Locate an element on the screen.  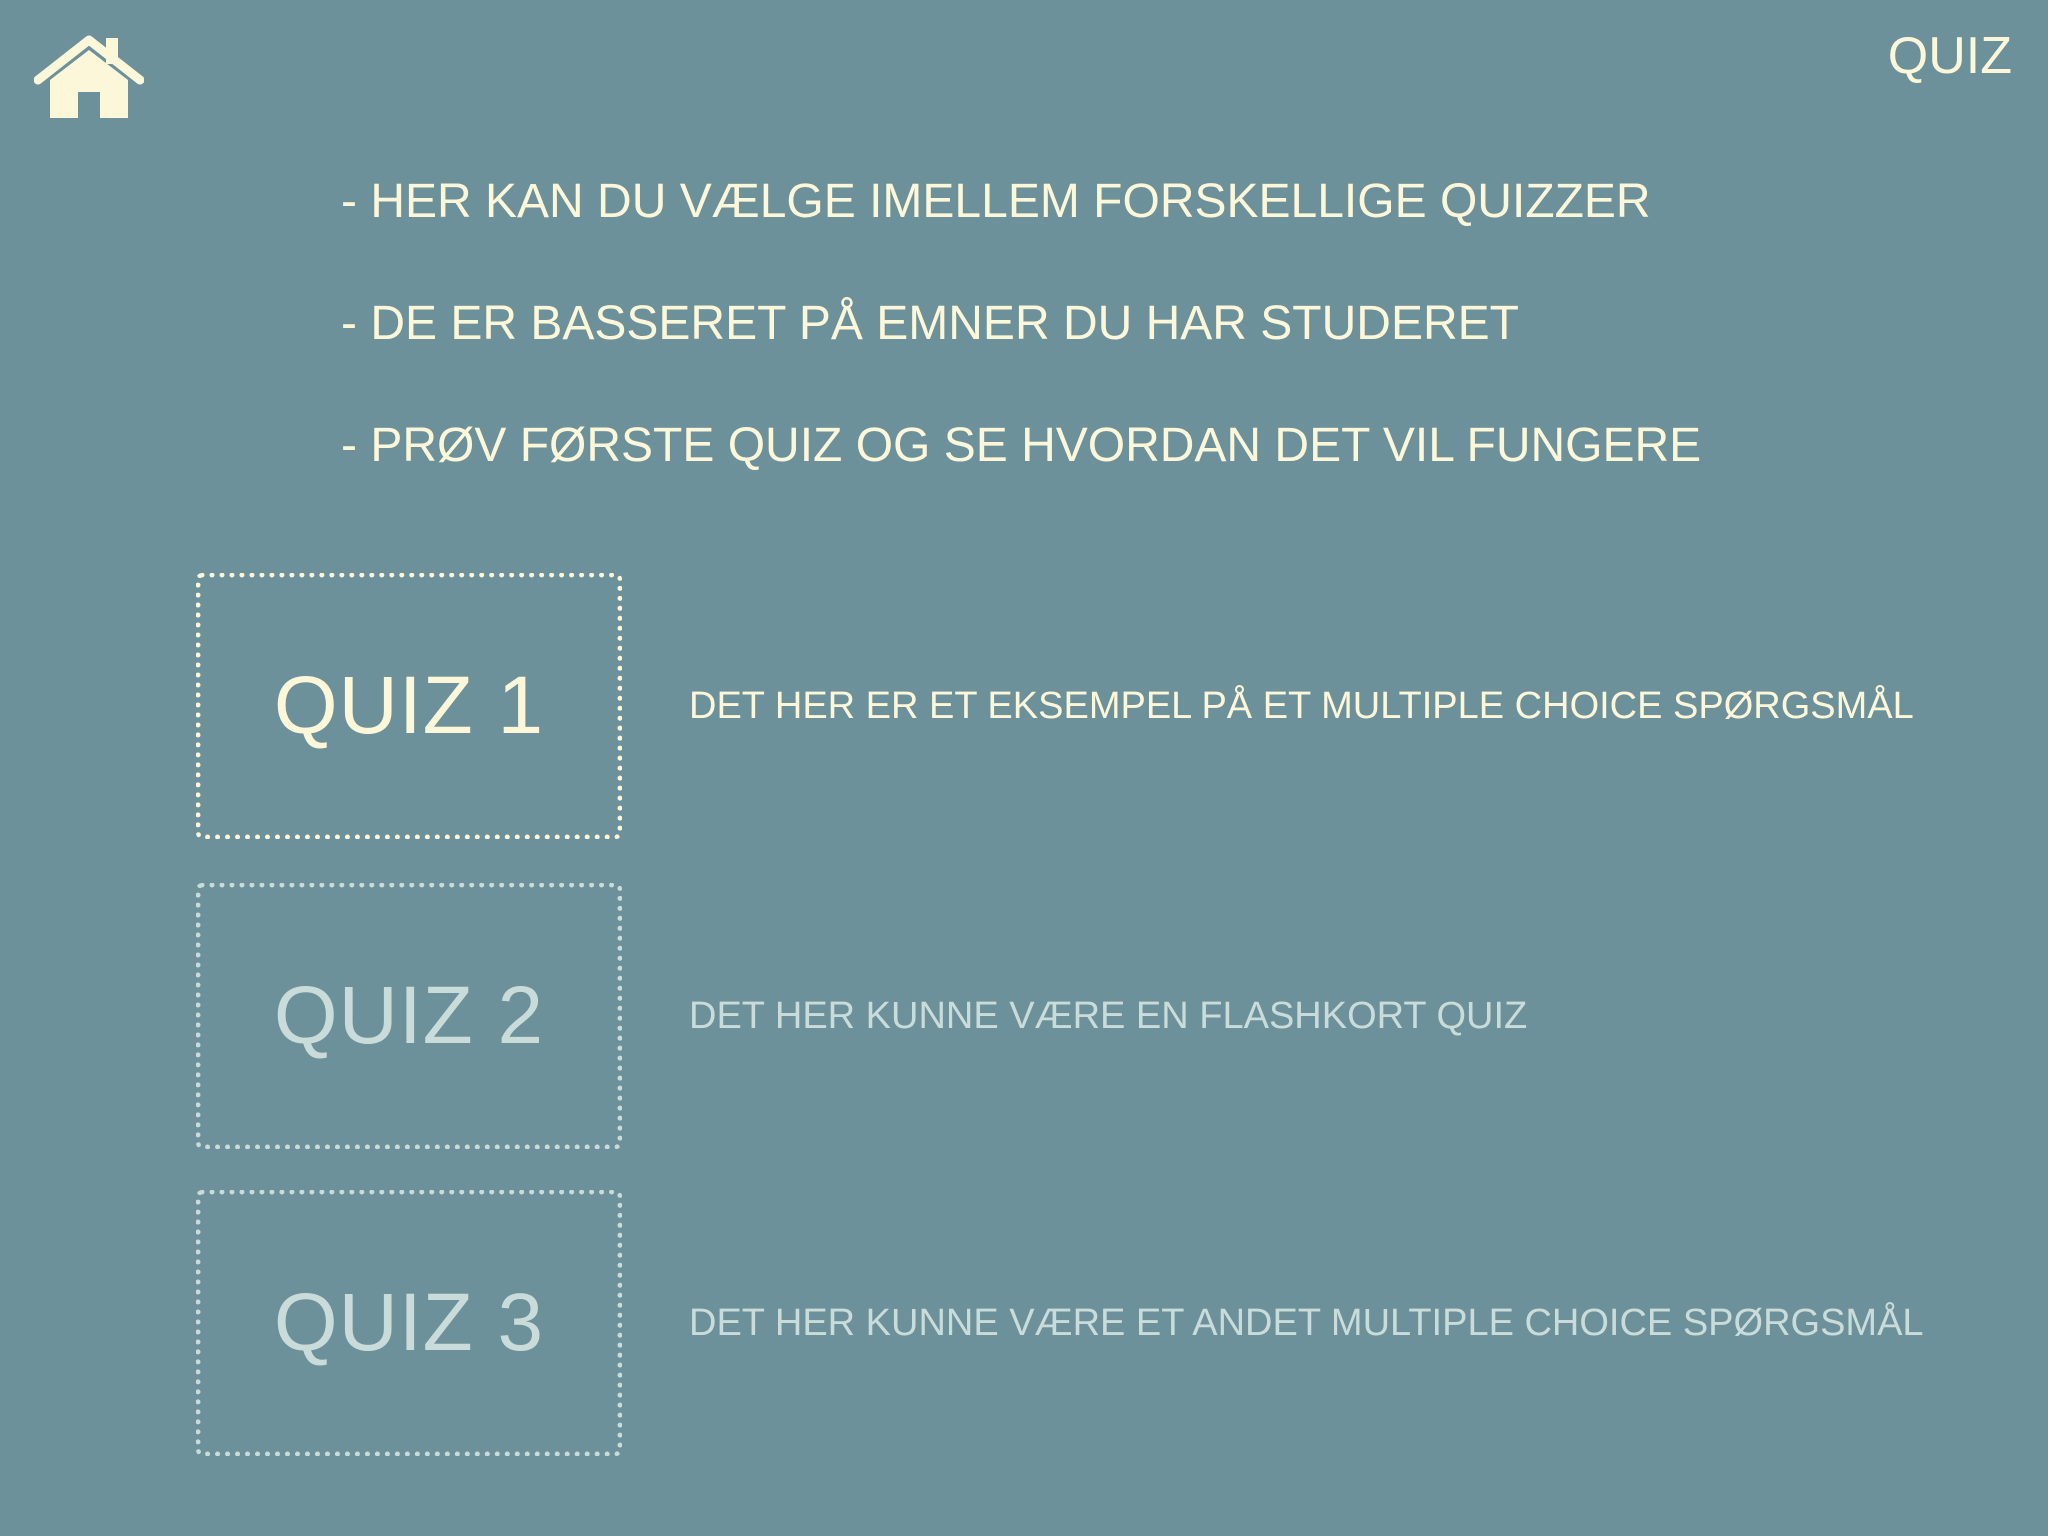
page-title: QUIZ is located at coordinates (1949, 56).